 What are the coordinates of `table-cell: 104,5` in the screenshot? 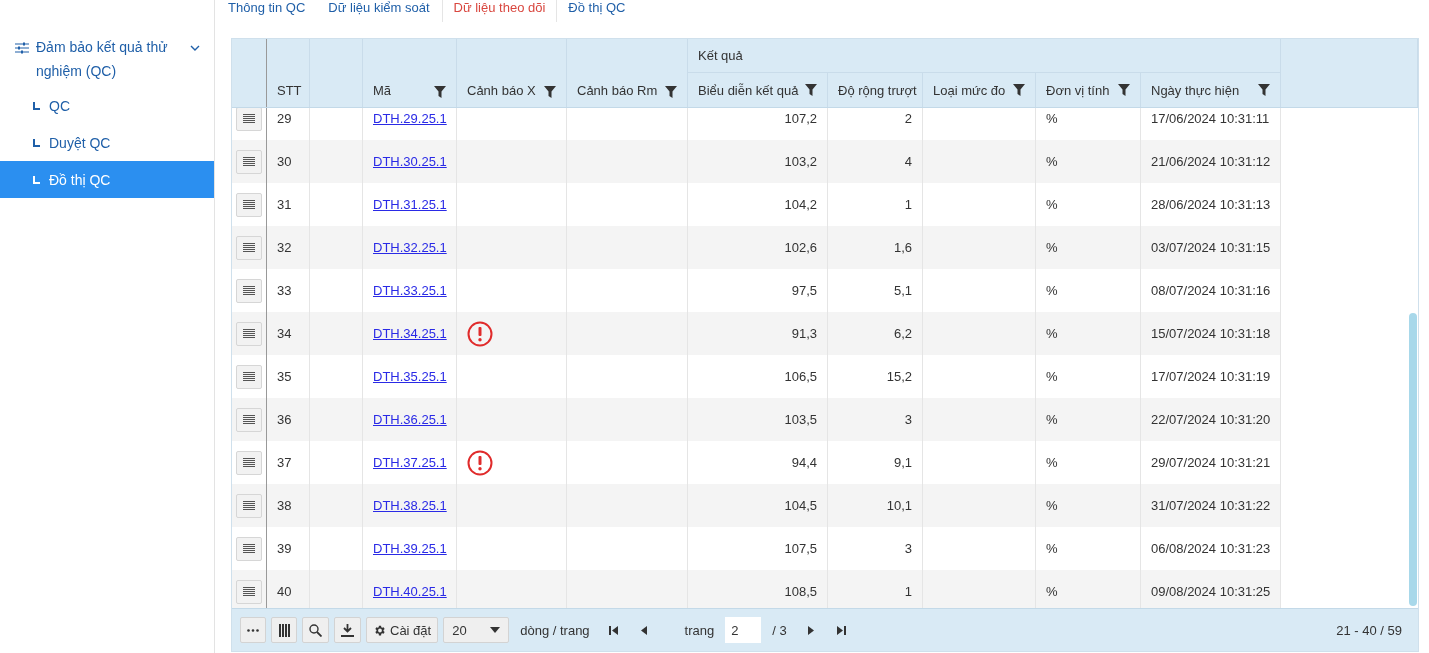 It's located at (758, 505).